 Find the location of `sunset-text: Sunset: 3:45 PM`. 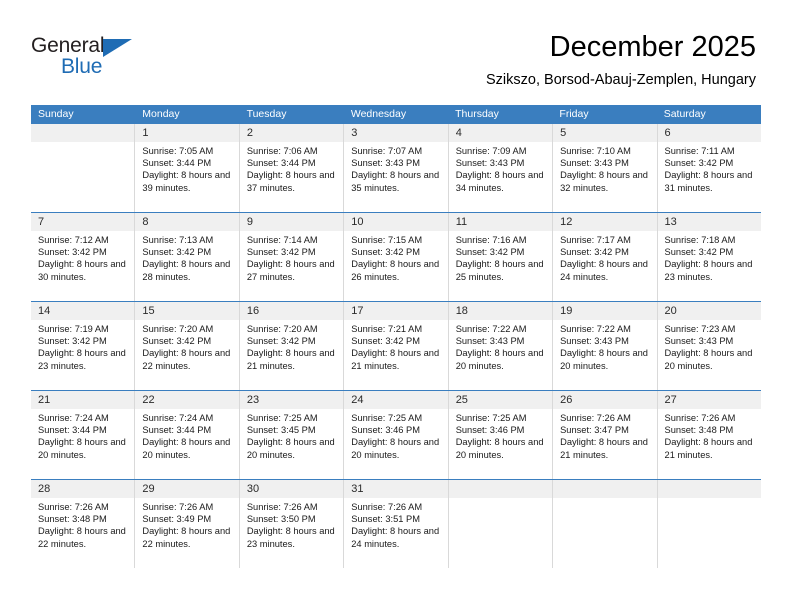

sunset-text: Sunset: 3:45 PM is located at coordinates (281, 430).